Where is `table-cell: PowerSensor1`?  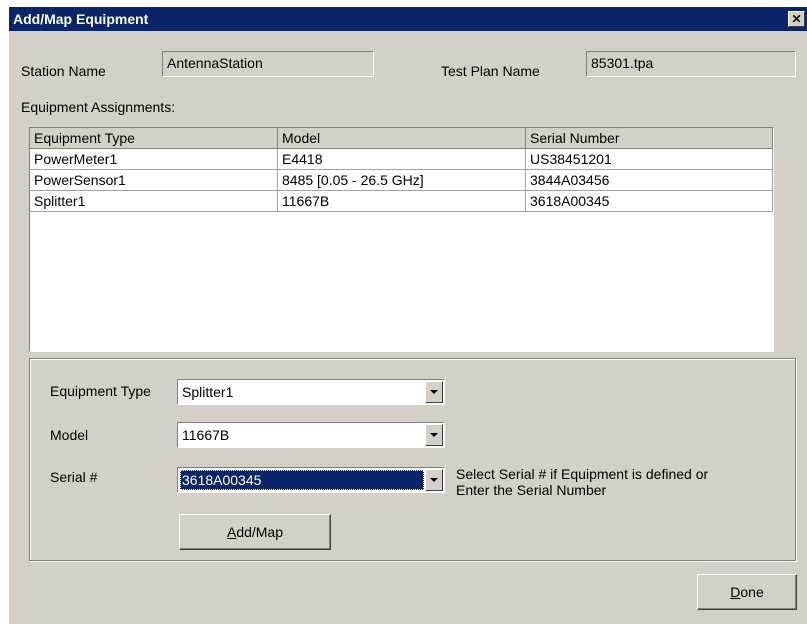
table-cell: PowerSensor1 is located at coordinates (154, 180).